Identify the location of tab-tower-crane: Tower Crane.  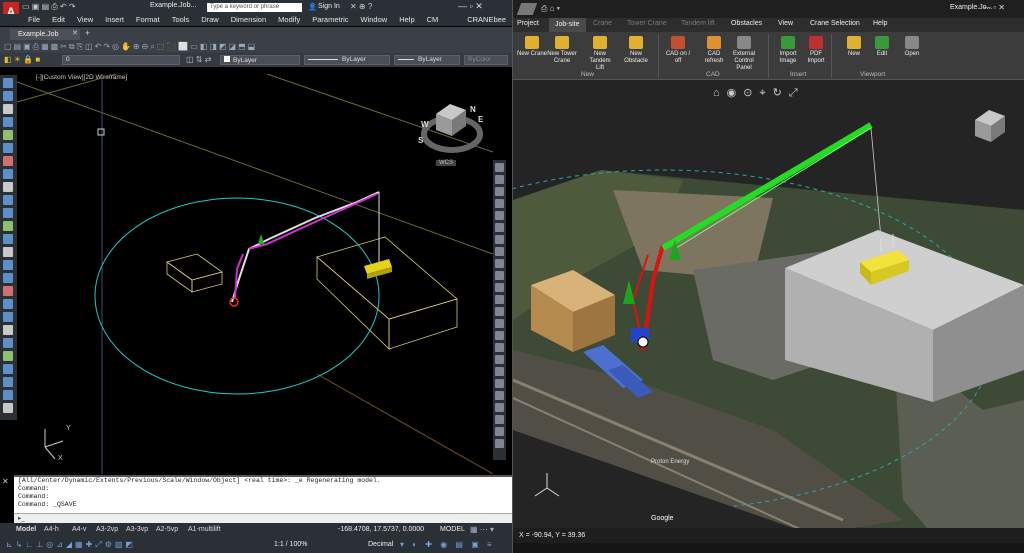
(647, 23).